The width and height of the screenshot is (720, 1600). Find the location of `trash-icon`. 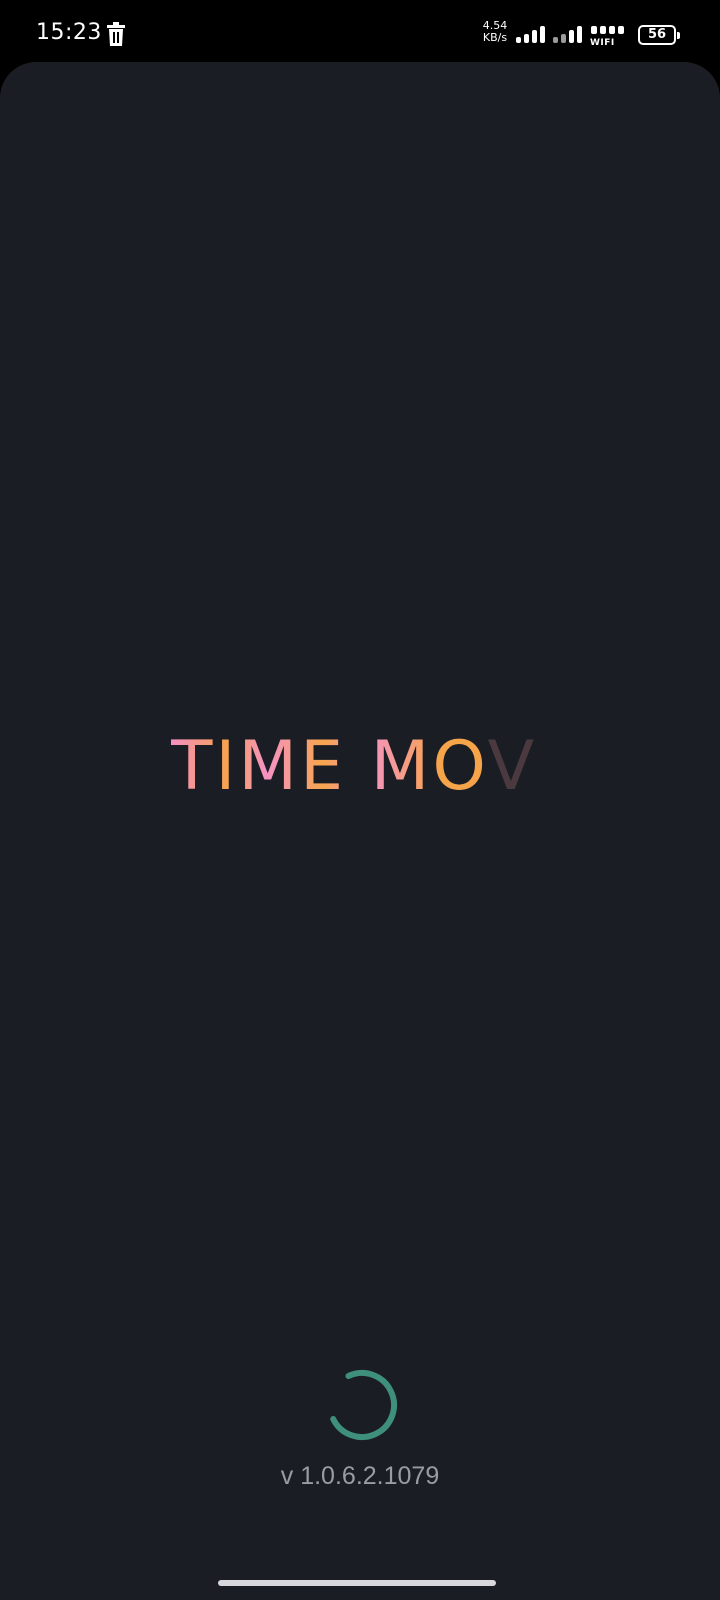

trash-icon is located at coordinates (116, 34).